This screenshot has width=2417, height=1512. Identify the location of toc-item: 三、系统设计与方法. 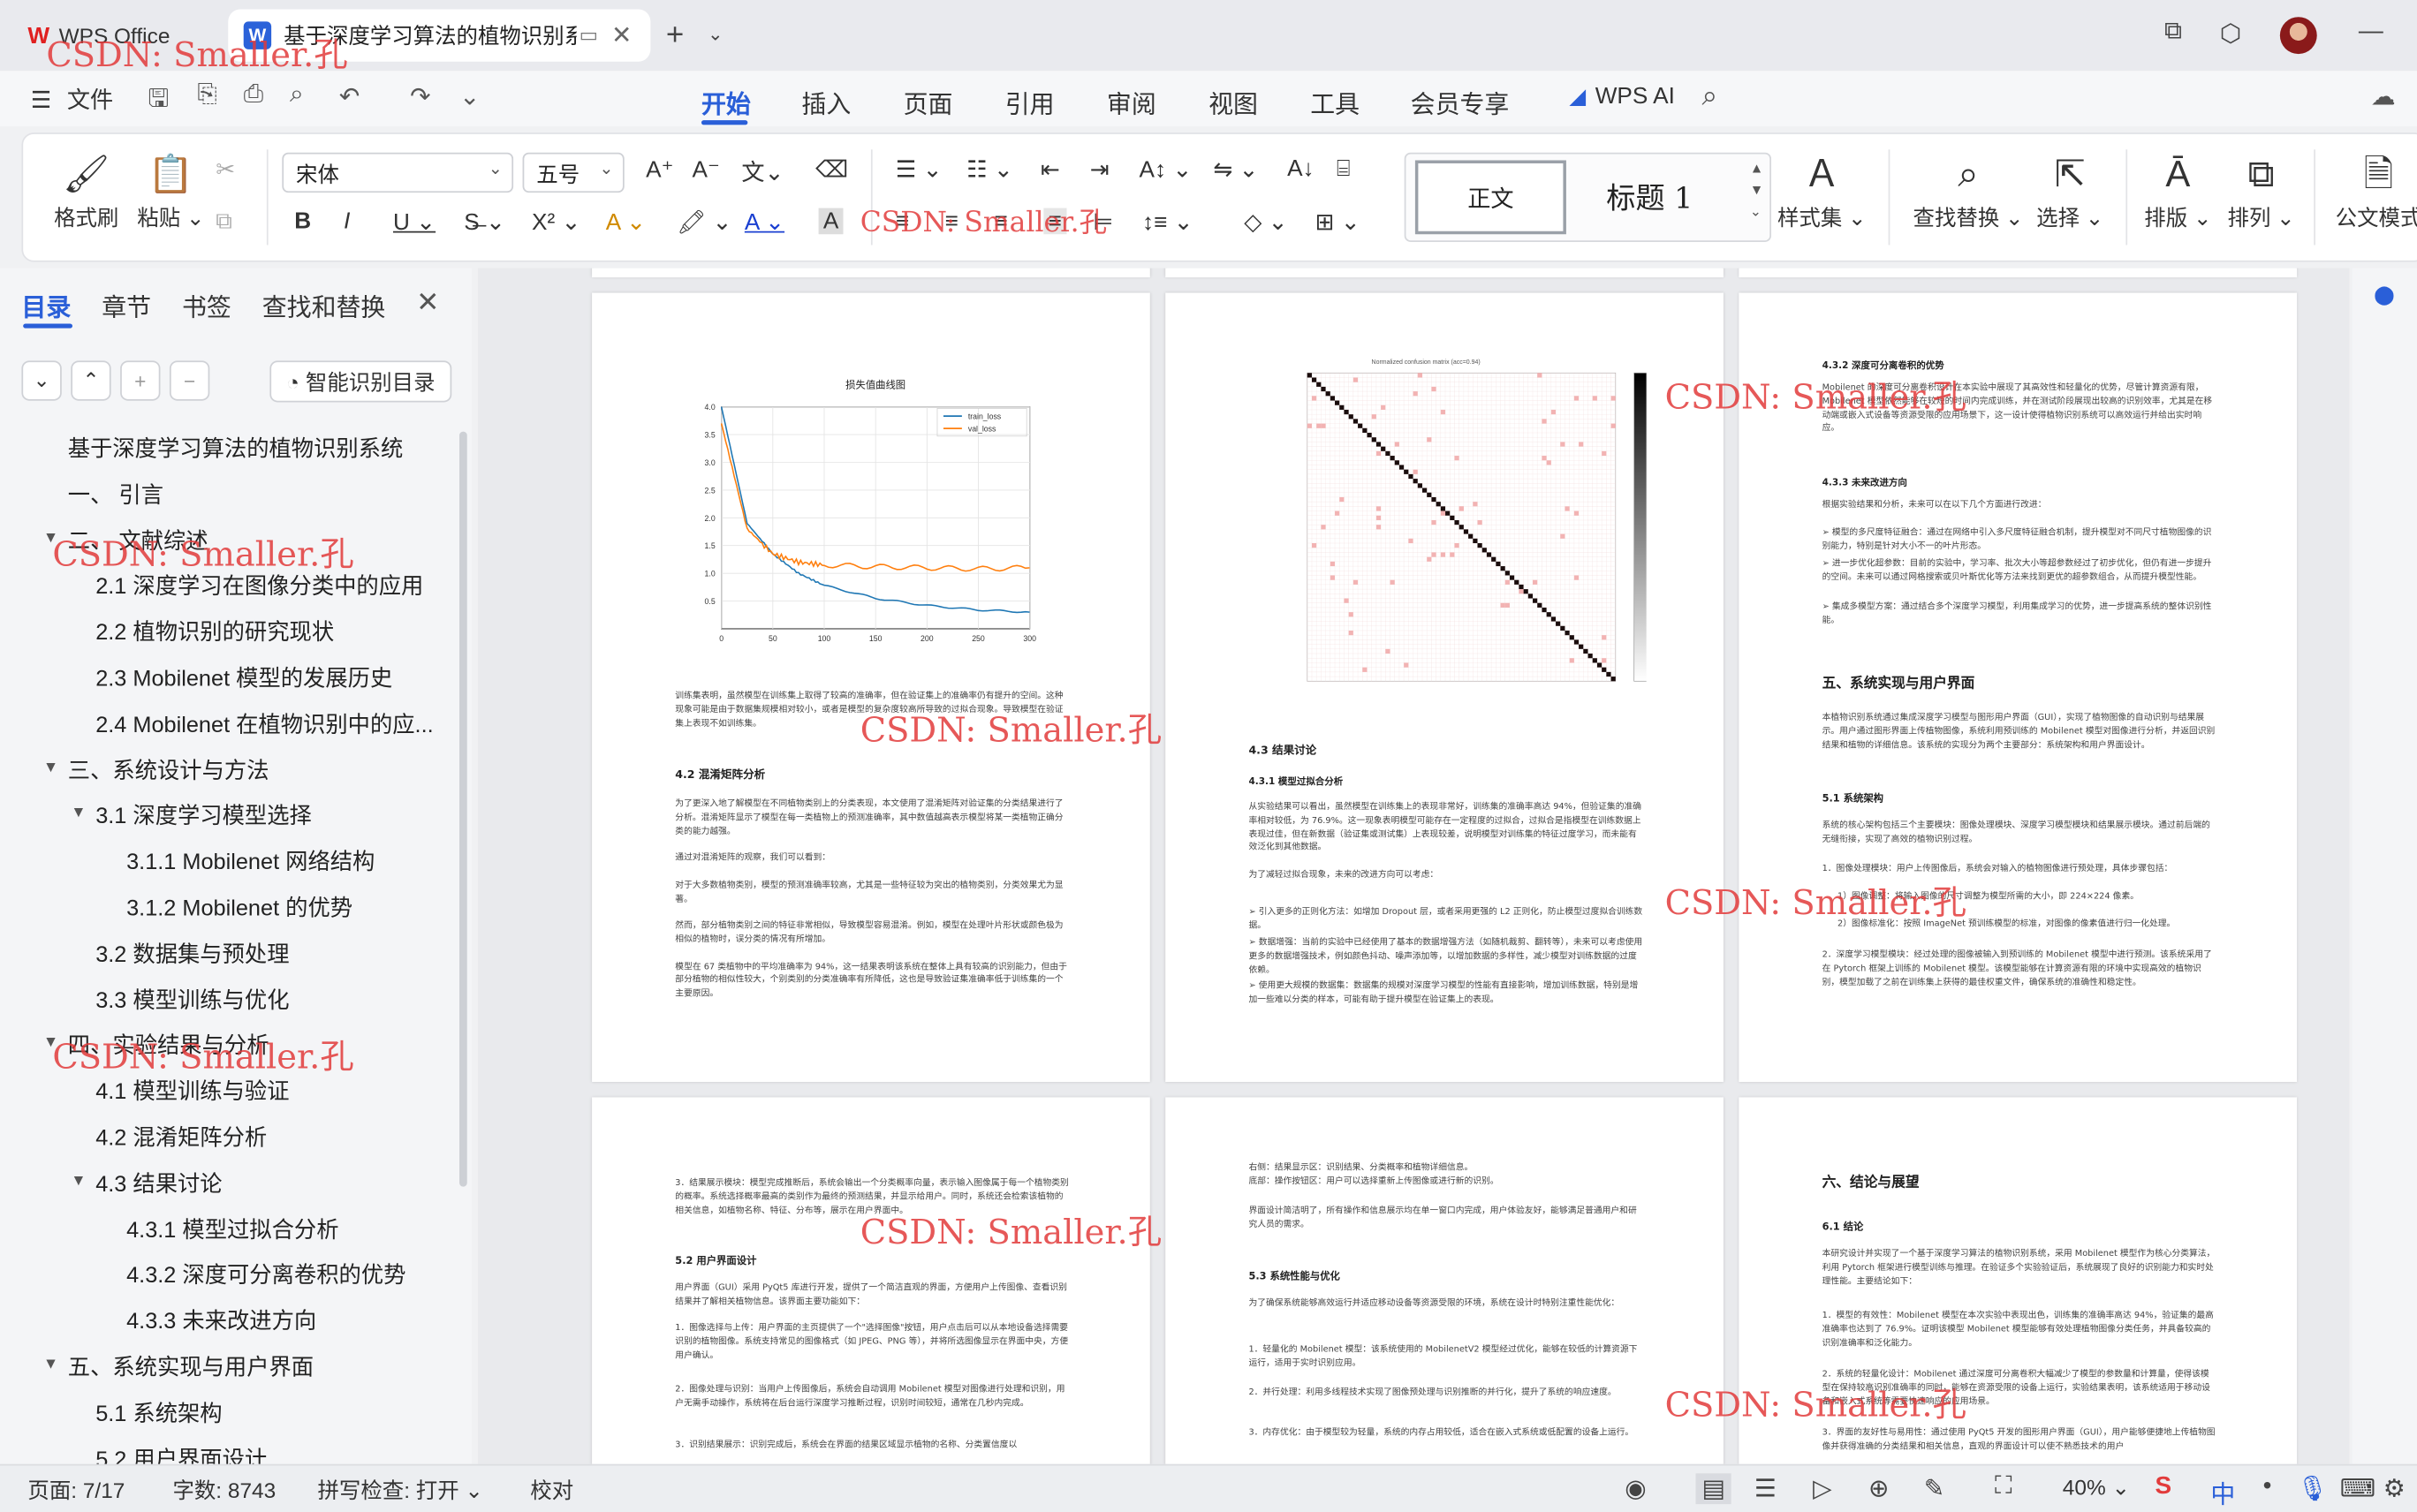
(257, 772).